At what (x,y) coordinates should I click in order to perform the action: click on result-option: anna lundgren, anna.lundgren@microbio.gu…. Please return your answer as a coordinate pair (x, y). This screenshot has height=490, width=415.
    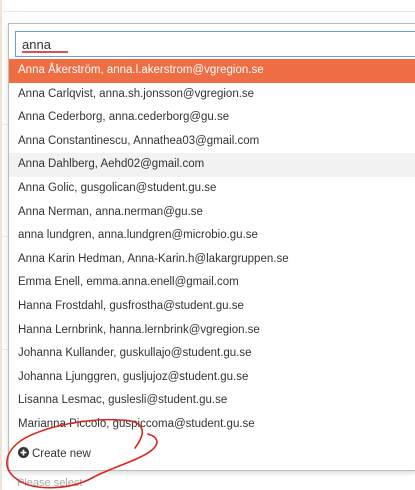
    Looking at the image, I should click on (212, 236).